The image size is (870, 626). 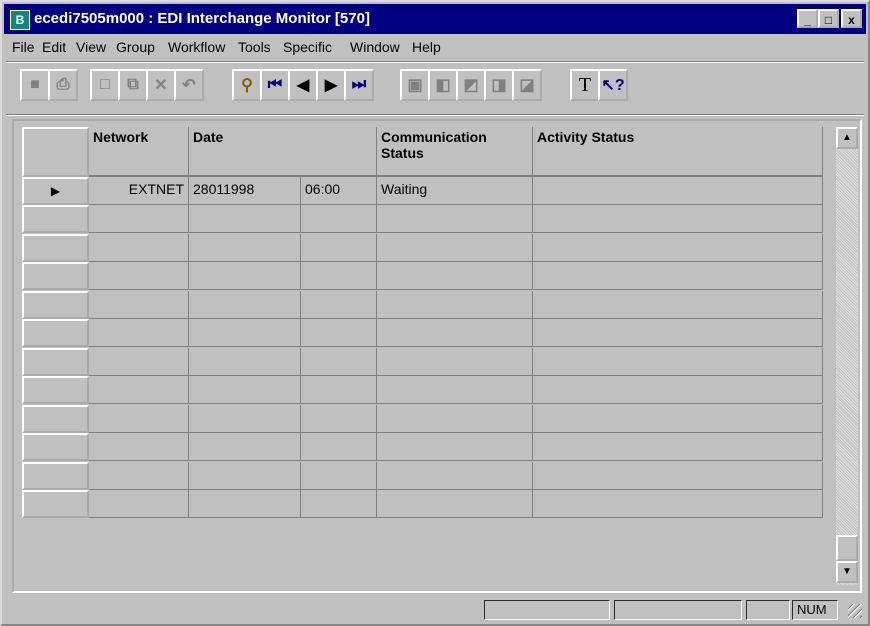 I want to click on vertical-scrollbar: ▲ ▼, so click(x=847, y=356).